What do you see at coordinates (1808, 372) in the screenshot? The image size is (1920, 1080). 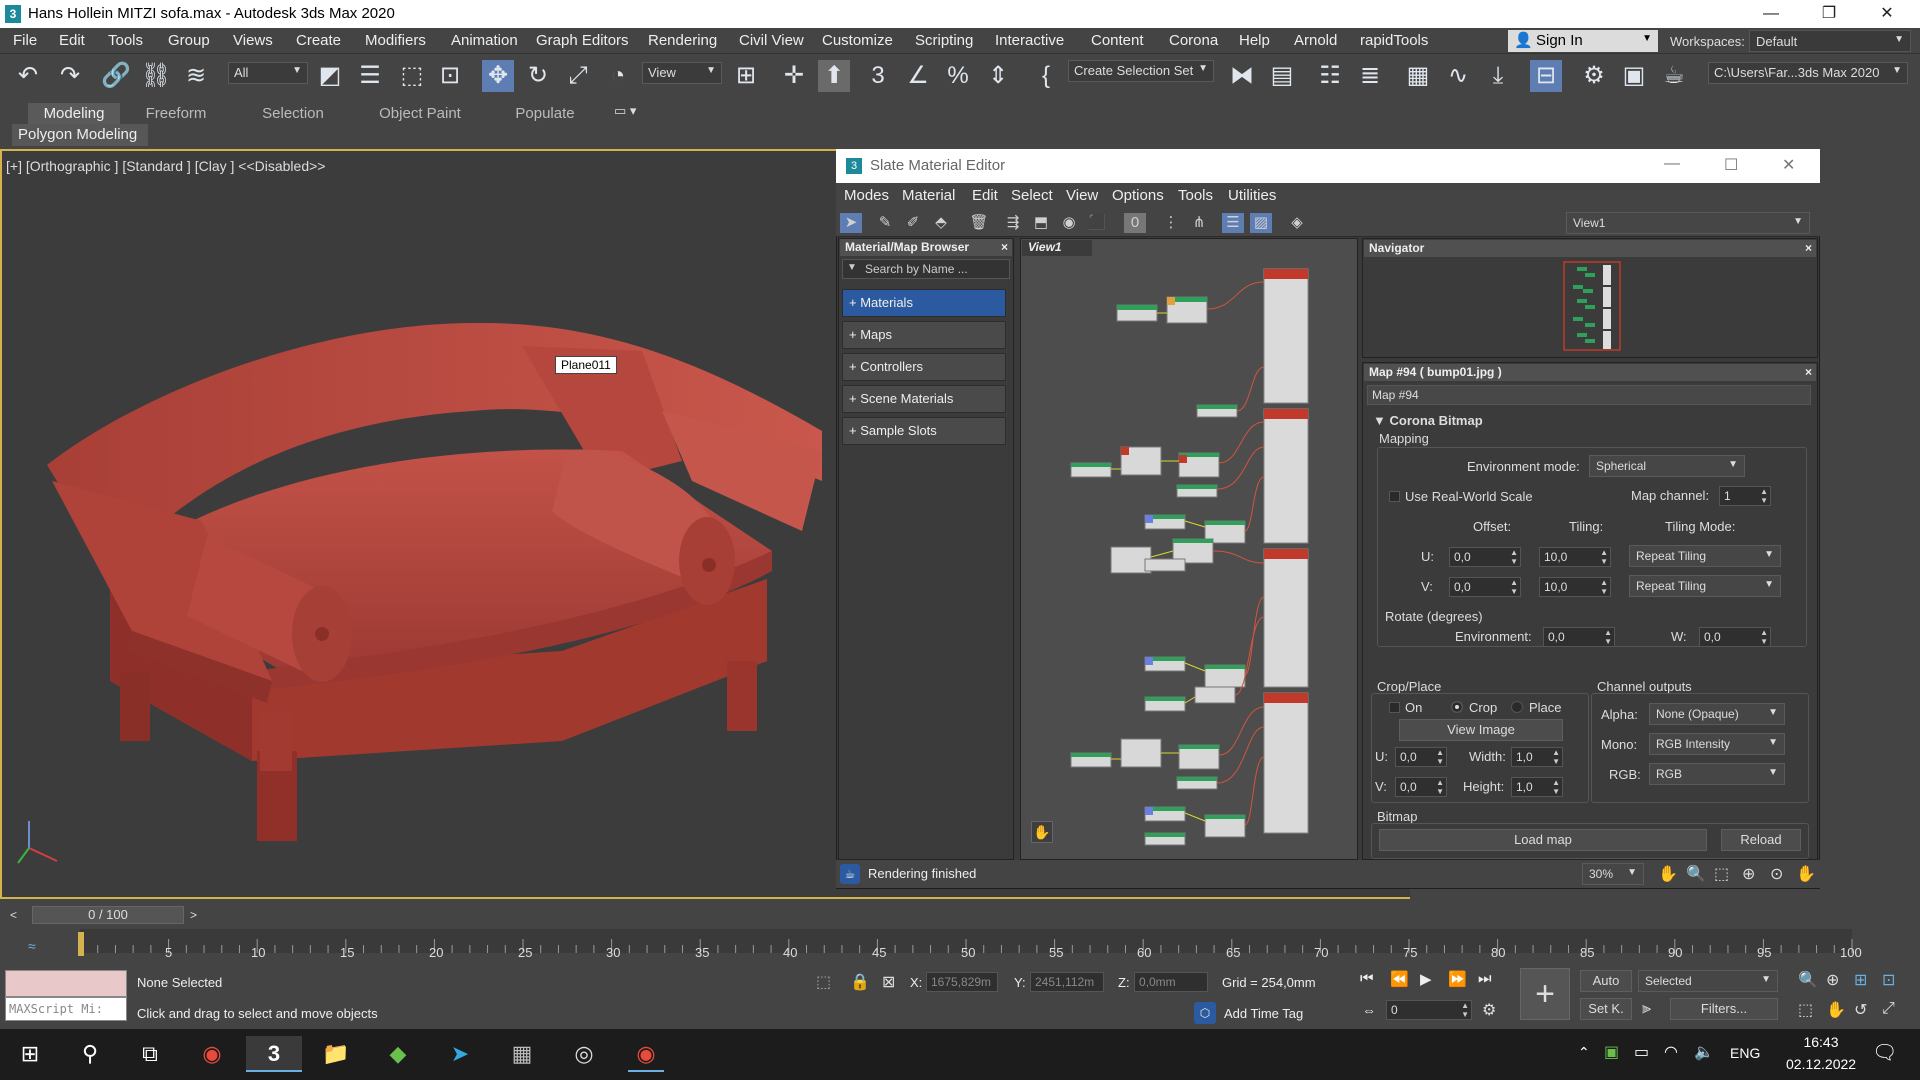 I see `close-icon: ×` at bounding box center [1808, 372].